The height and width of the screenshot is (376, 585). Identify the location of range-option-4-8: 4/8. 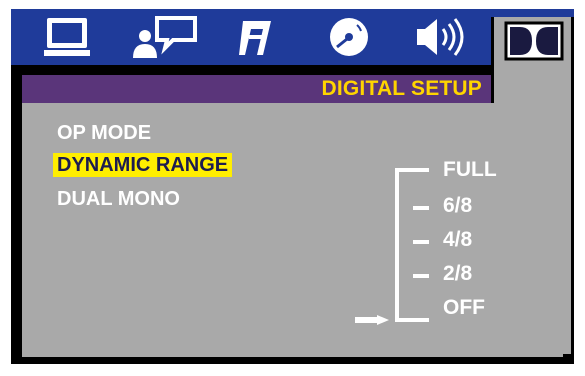
(457, 240).